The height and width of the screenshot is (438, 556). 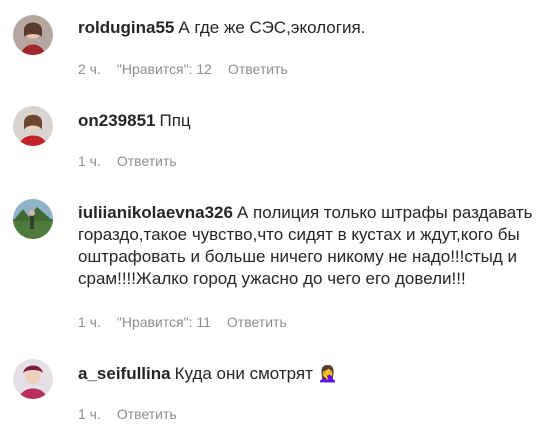 What do you see at coordinates (327, 373) in the screenshot?
I see `facepalm-icon: 🤦‍♀️` at bounding box center [327, 373].